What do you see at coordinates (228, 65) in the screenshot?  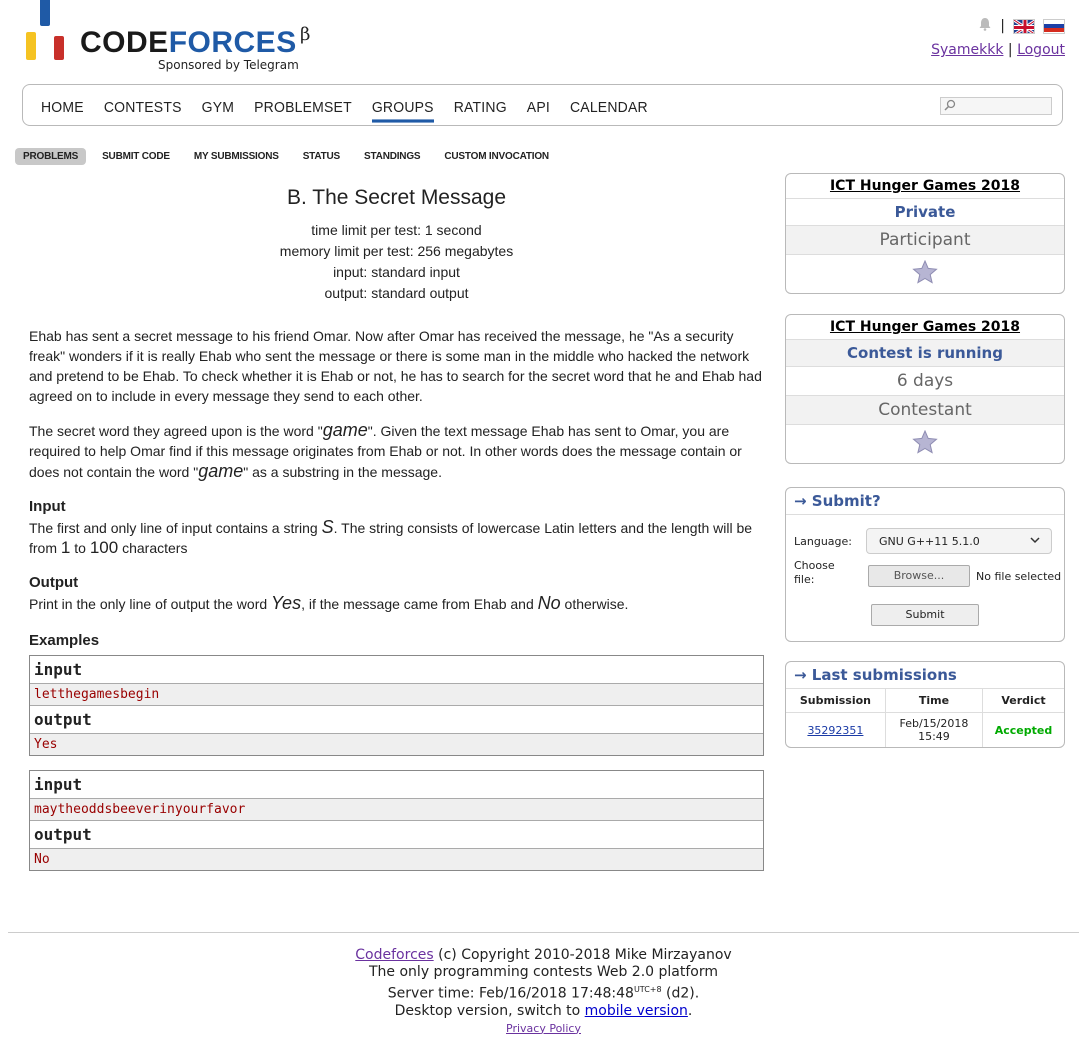 I see `sponsor-text: Sponsored by Telegram` at bounding box center [228, 65].